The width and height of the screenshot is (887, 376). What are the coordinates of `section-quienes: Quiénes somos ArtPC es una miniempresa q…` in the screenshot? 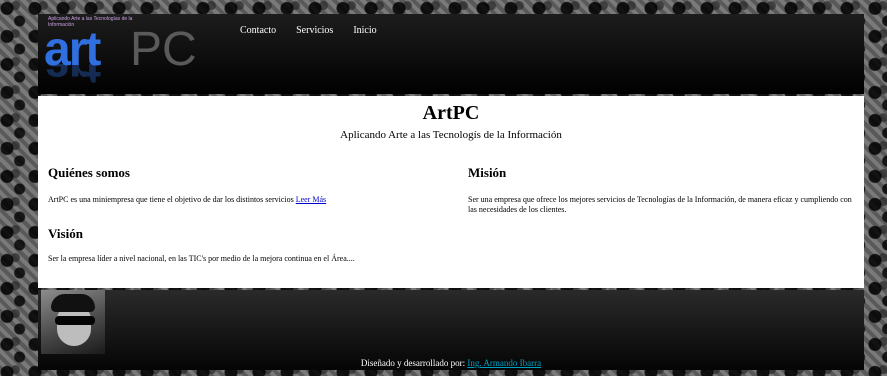 It's located at (248, 185).